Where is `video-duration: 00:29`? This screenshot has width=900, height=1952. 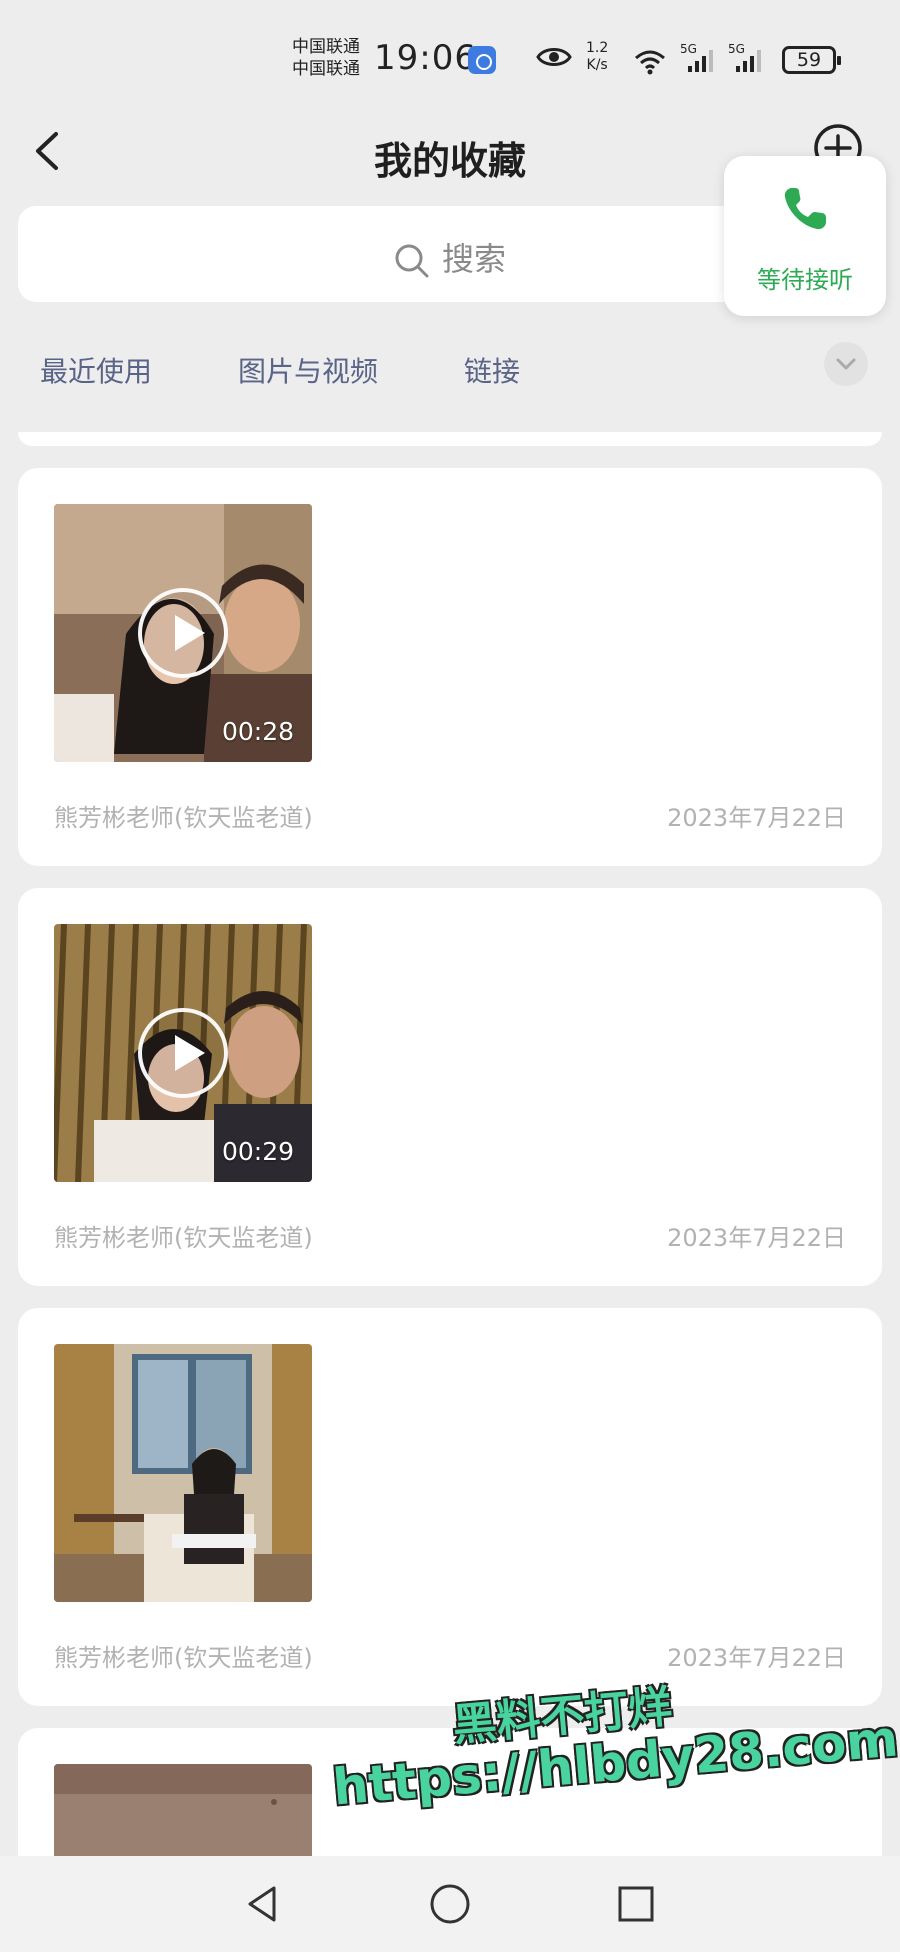 video-duration: 00:29 is located at coordinates (257, 1151).